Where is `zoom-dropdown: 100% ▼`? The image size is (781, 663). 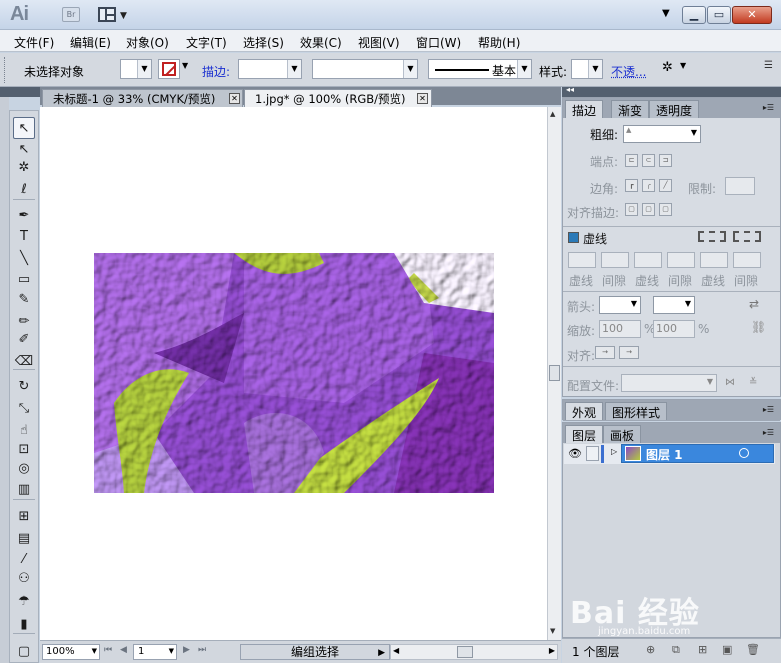
zoom-dropdown: 100% ▼ is located at coordinates (71, 652).